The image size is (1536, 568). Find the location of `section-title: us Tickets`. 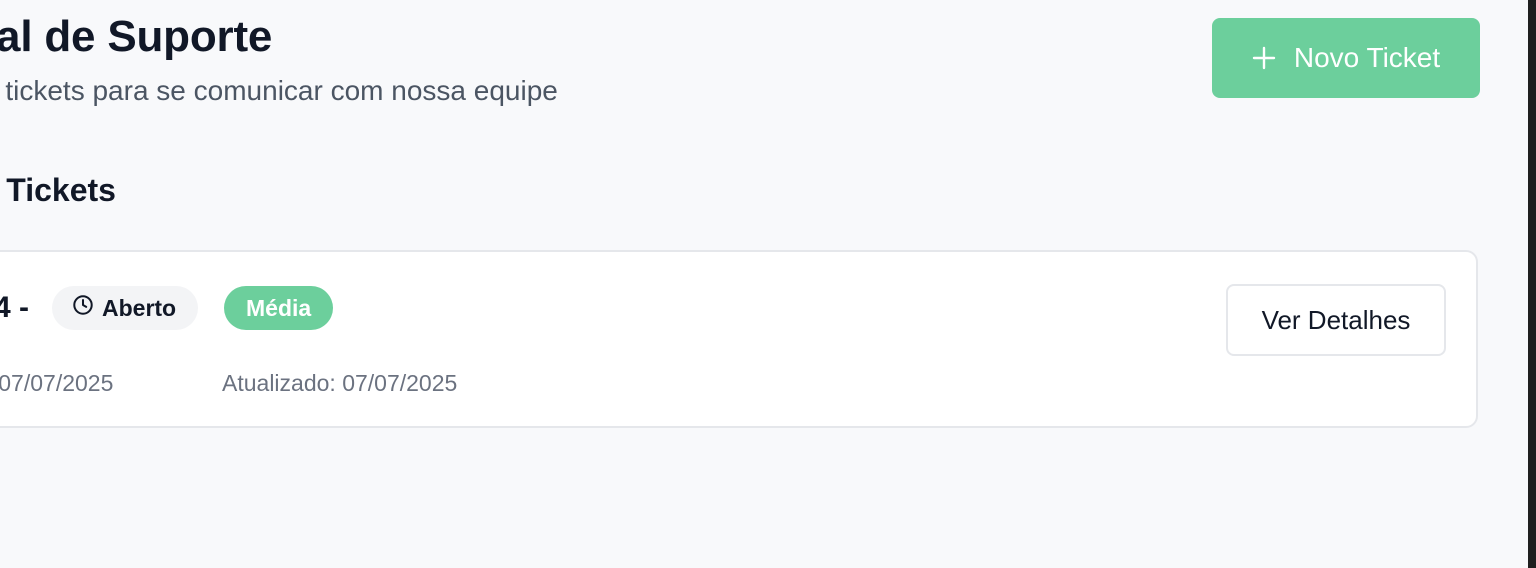

section-title: us Tickets is located at coordinates (58, 190).